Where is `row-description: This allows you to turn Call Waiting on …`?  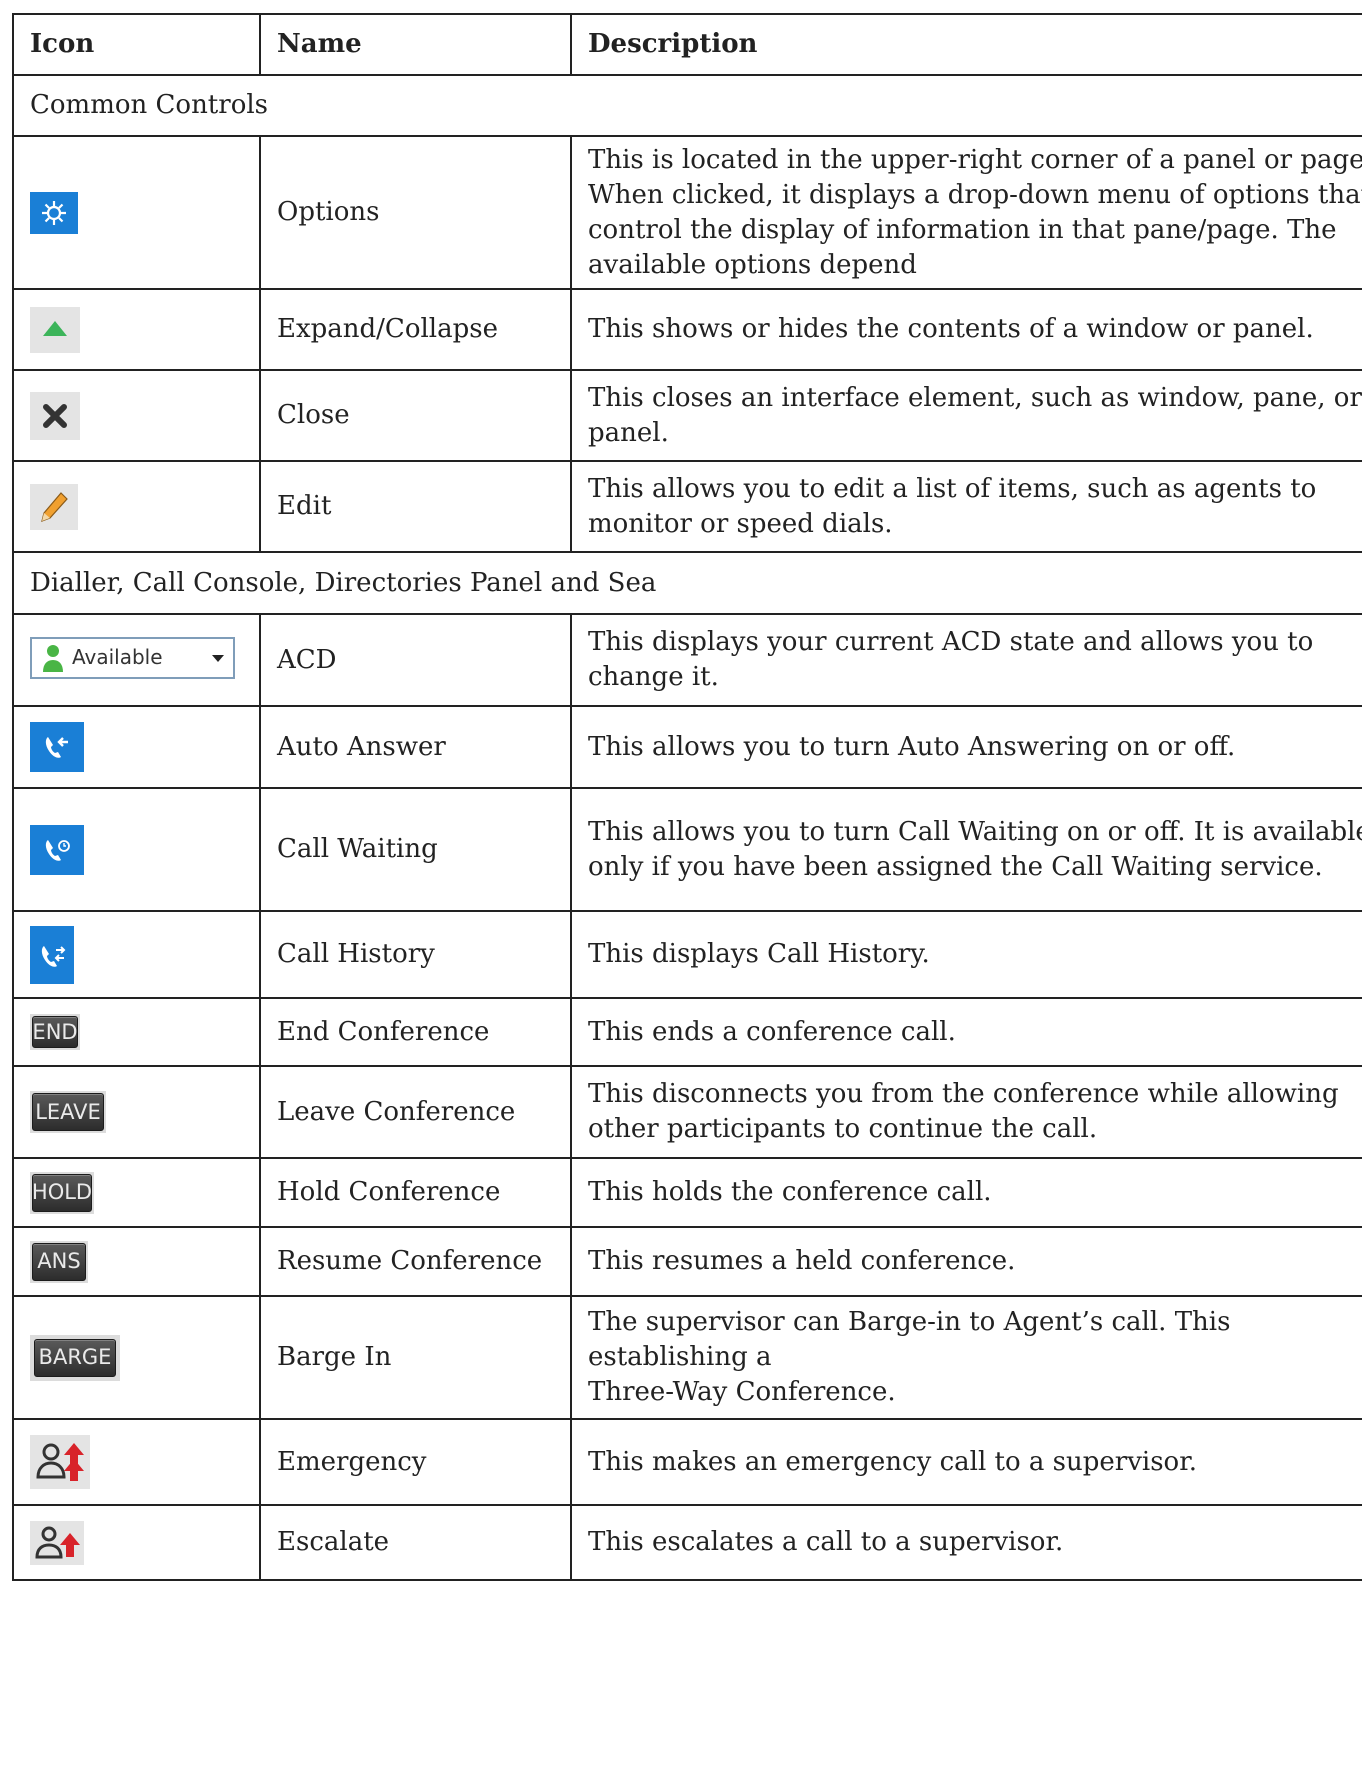 row-description: This allows you to turn Call Waiting on … is located at coordinates (966, 849).